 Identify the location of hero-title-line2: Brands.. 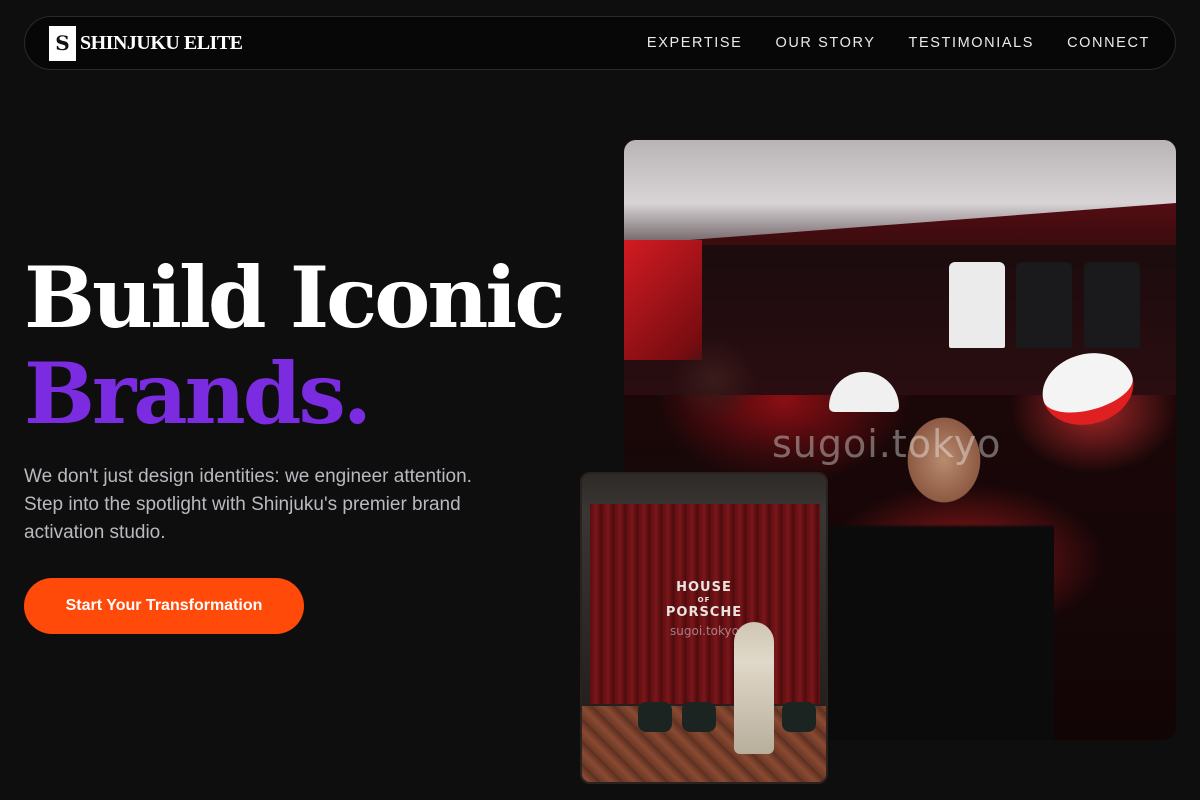
(198, 393).